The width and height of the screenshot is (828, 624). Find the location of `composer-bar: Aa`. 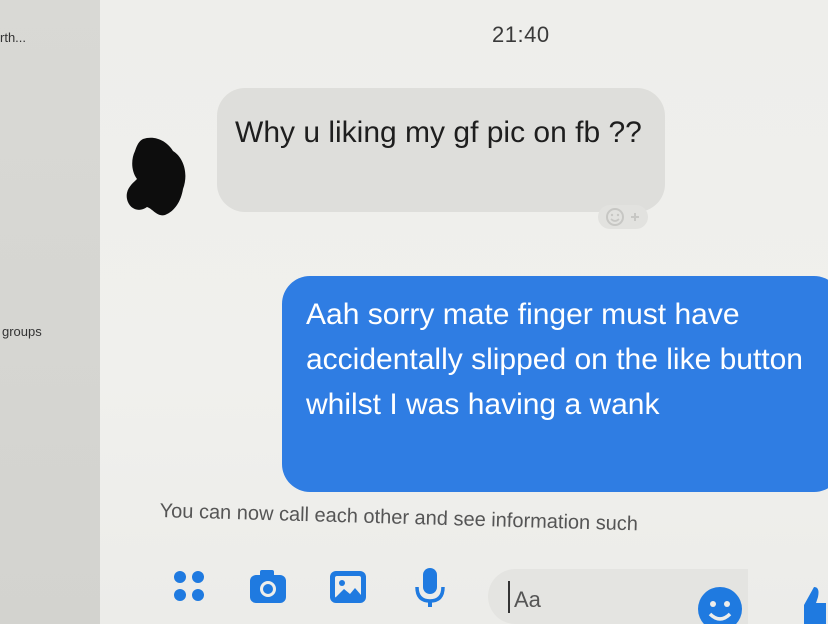

composer-bar: Aa is located at coordinates (464, 589).